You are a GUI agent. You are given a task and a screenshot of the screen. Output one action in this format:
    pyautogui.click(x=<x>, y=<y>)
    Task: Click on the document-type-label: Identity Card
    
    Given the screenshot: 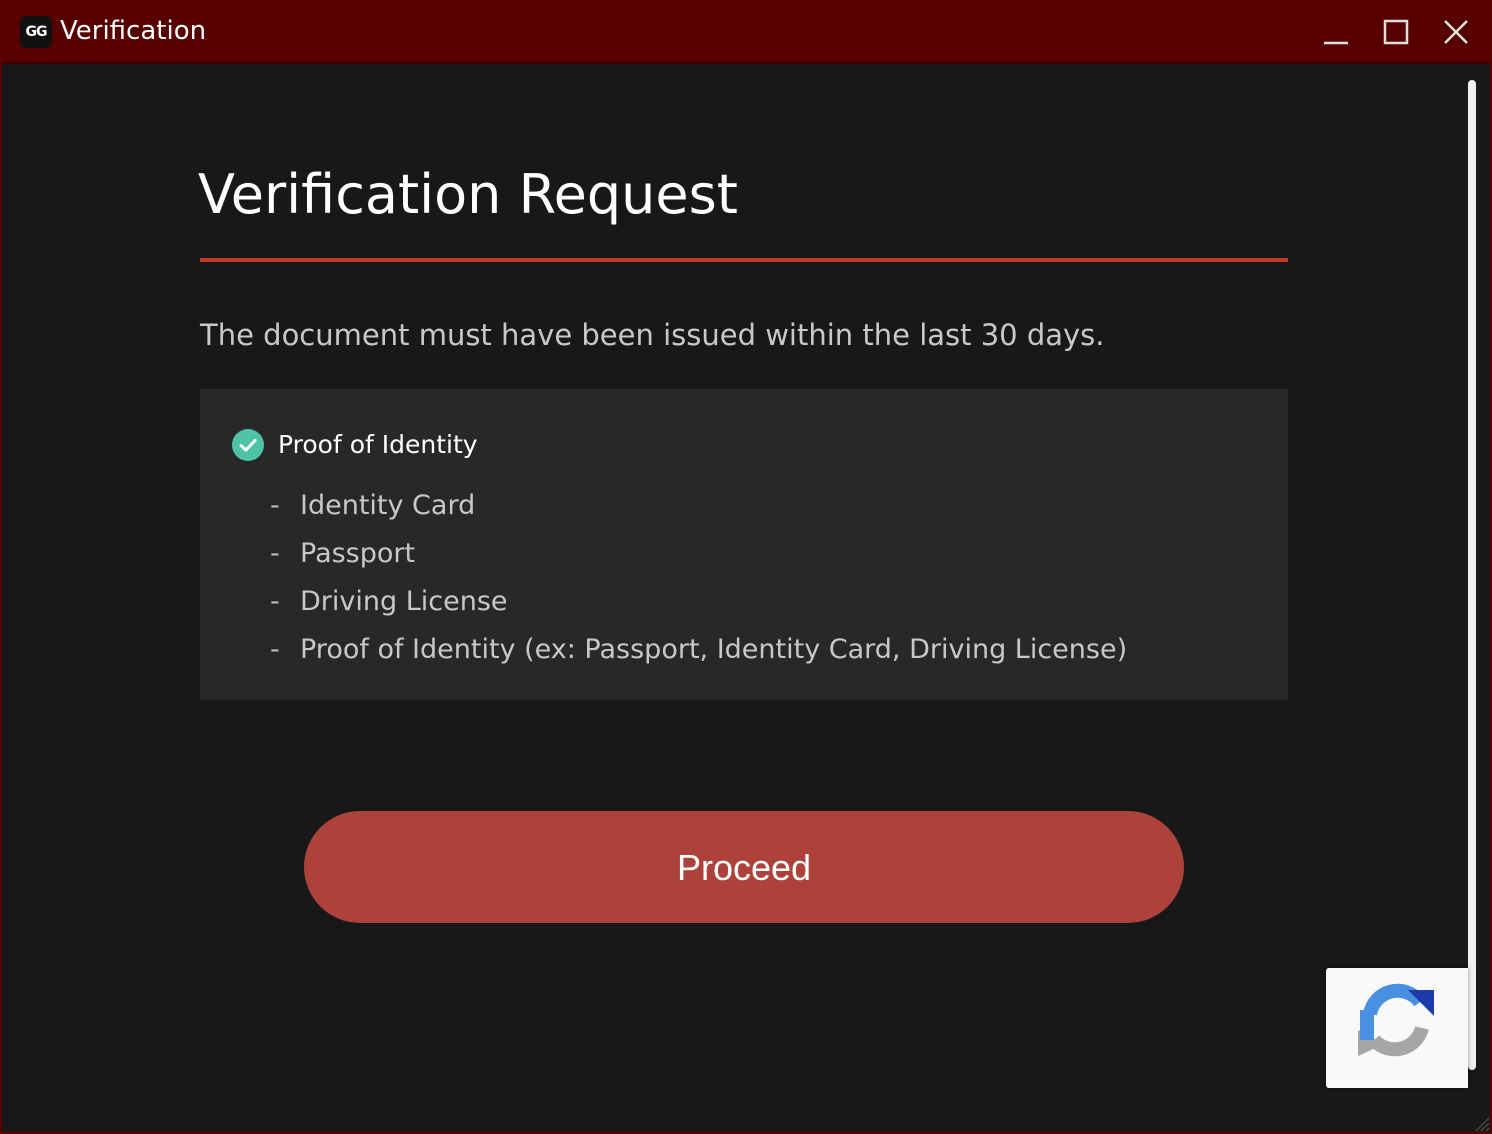 What is the action you would take?
    pyautogui.click(x=388, y=505)
    